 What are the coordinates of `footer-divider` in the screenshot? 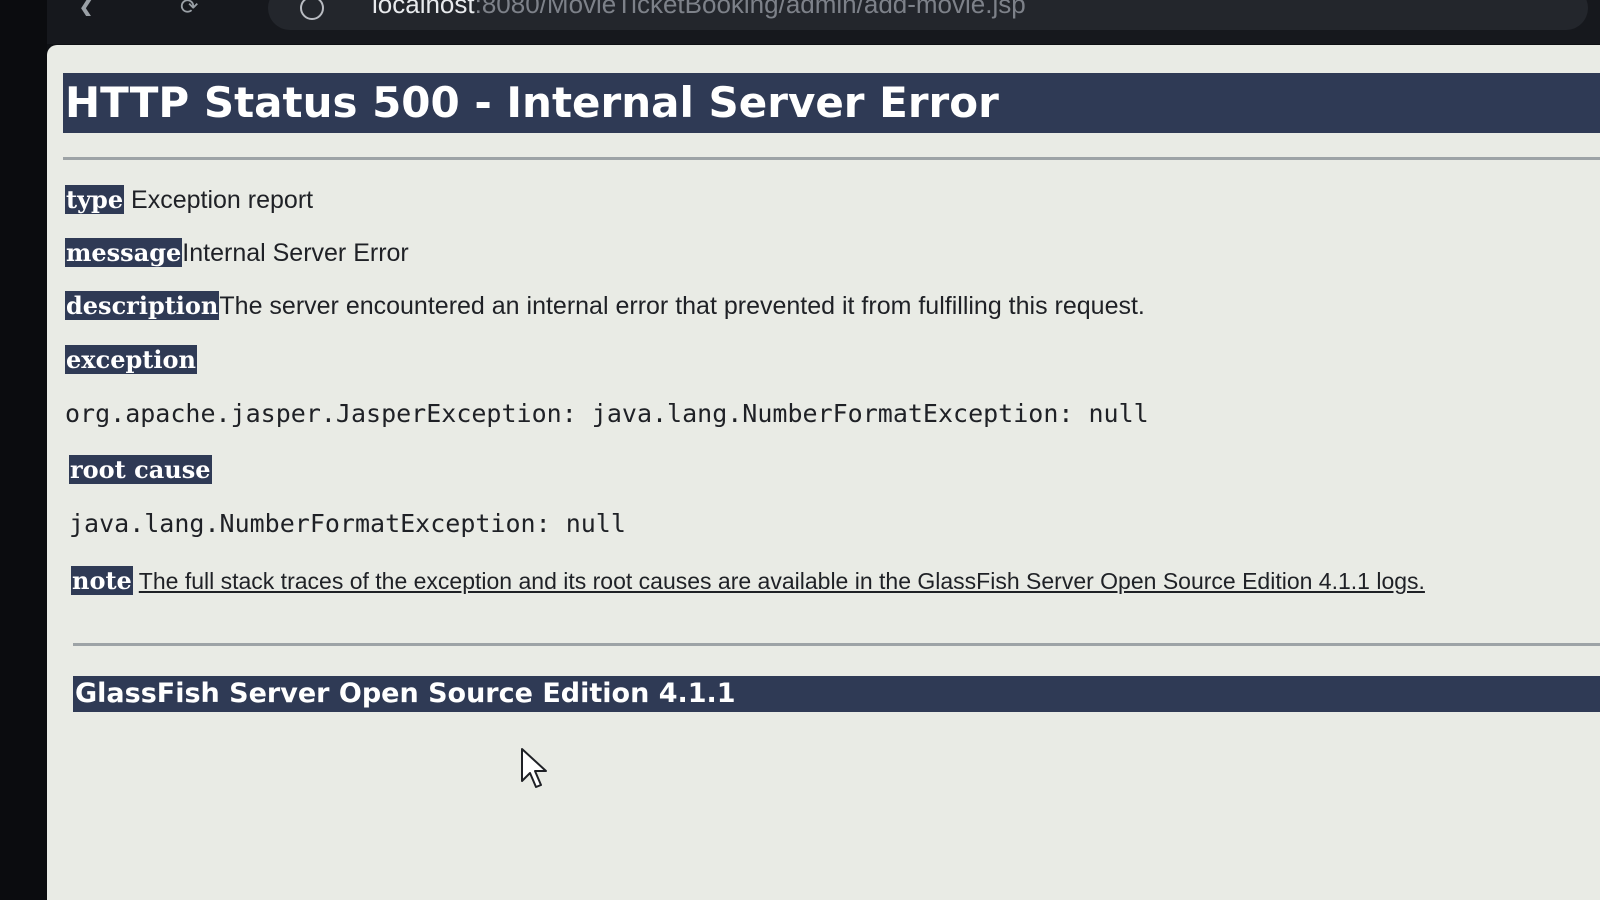 It's located at (836, 644).